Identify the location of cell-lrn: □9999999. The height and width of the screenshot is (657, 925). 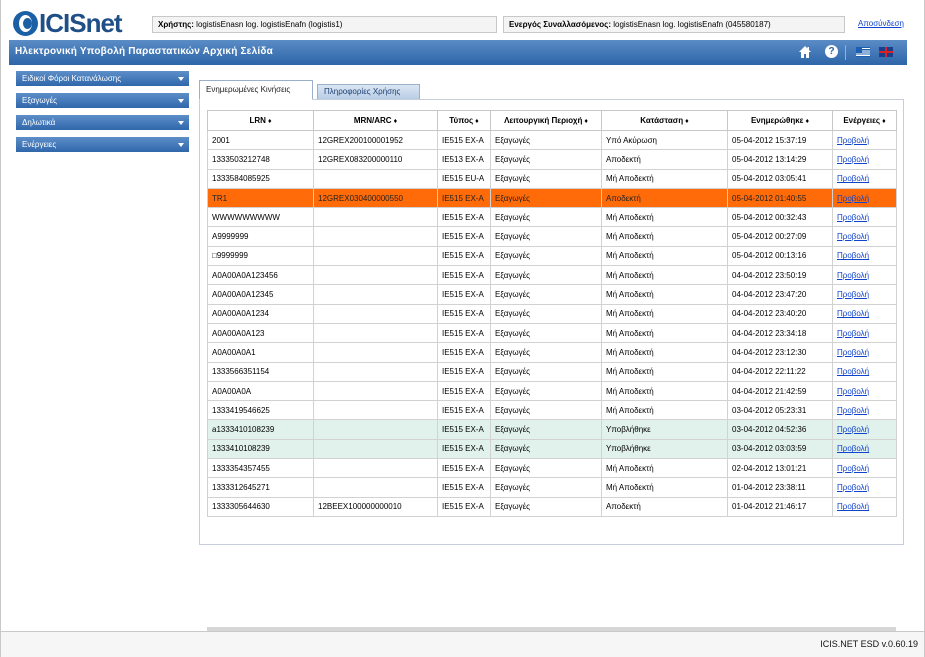
(260, 256).